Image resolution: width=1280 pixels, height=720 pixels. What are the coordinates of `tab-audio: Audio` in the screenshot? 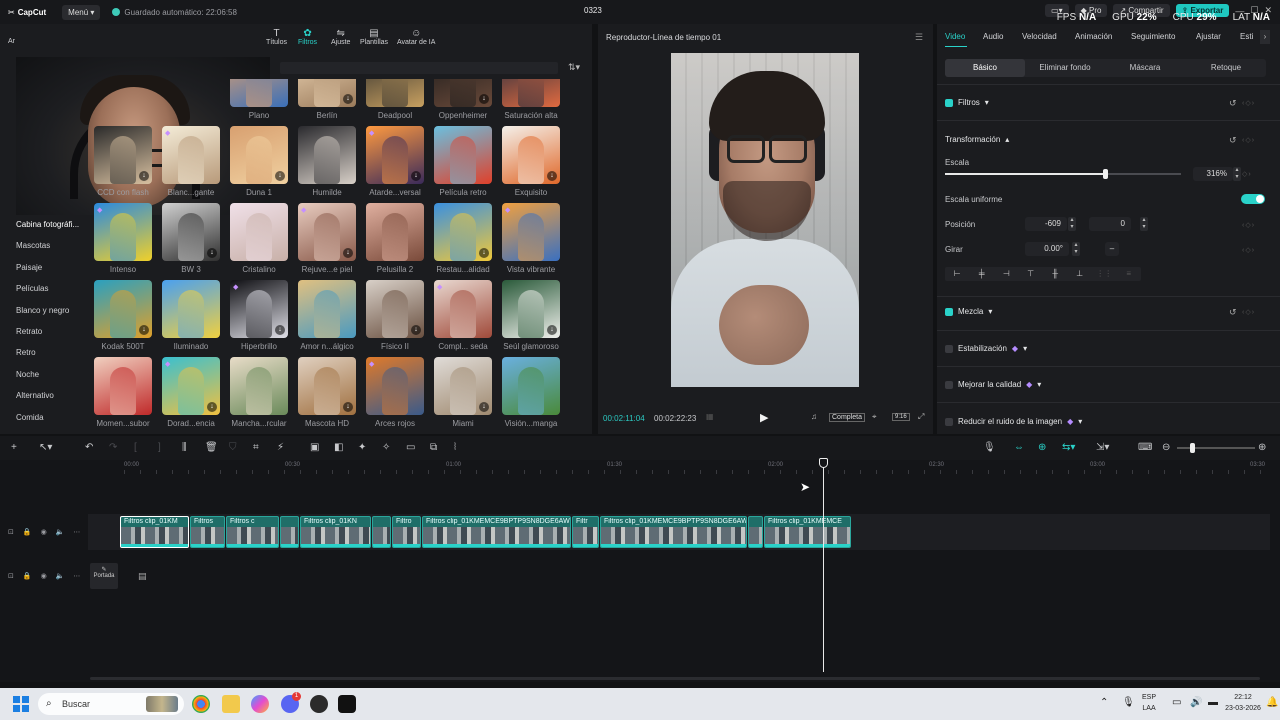 It's located at (993, 36).